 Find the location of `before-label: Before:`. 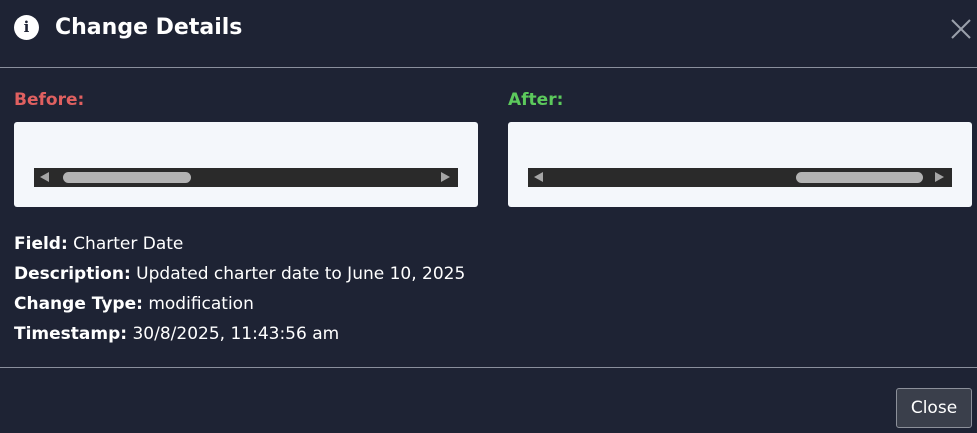

before-label: Before: is located at coordinates (49, 100).